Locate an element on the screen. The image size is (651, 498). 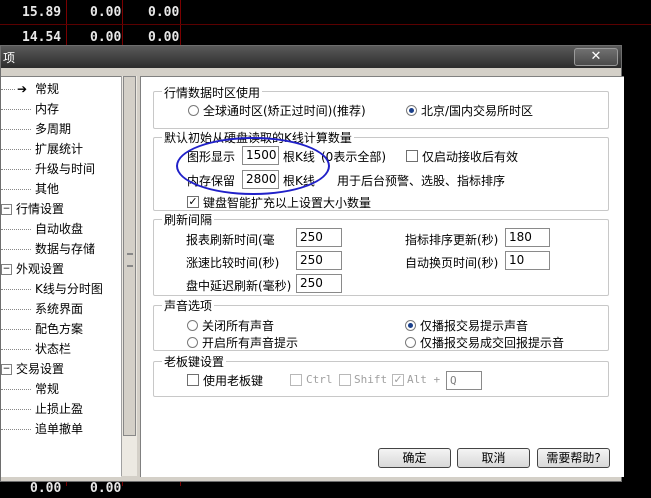
tree-item: 状态栏 is located at coordinates (61, 349).